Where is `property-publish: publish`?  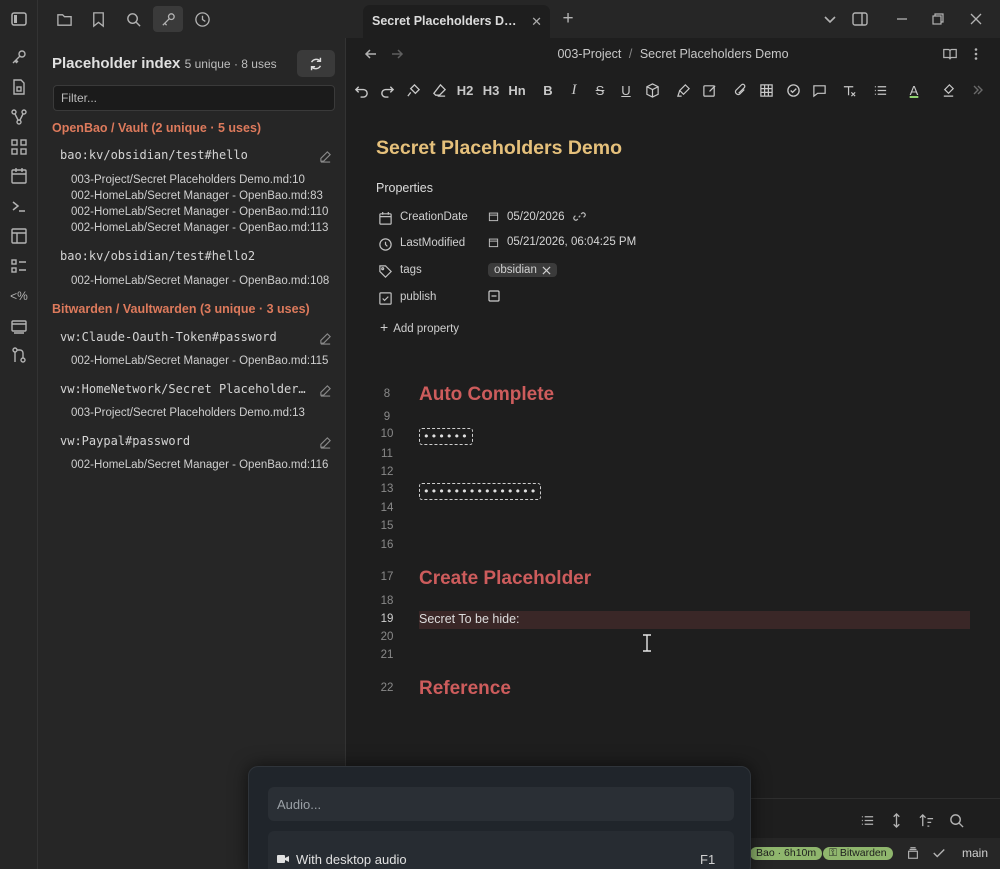
property-publish: publish is located at coordinates (576, 298).